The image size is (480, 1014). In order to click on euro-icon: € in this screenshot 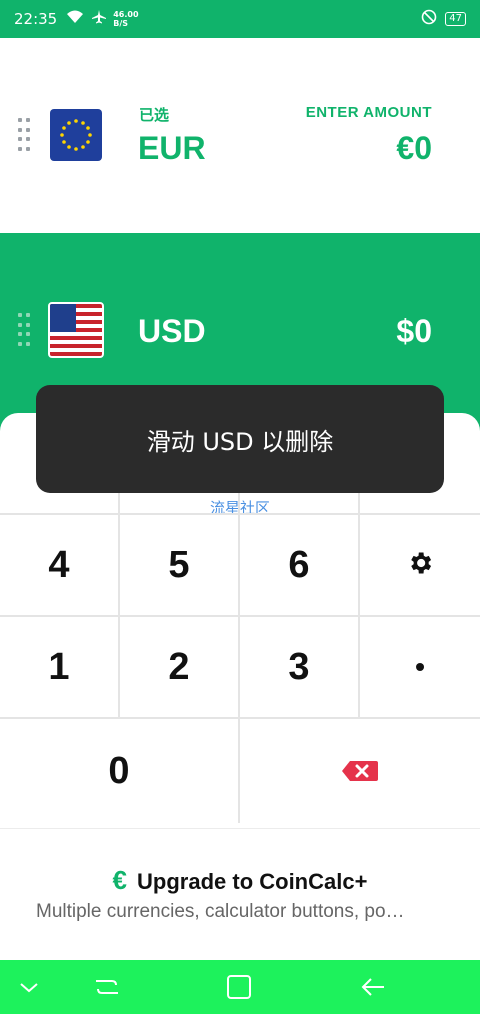, I will do `click(120, 880)`.